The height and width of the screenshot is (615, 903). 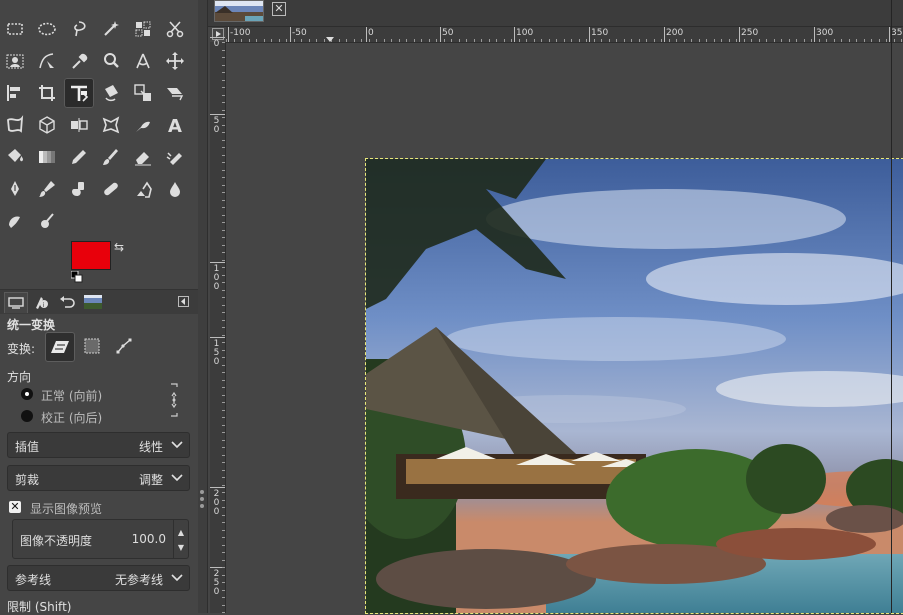 I want to click on unified-transform-tool-button, so click(x=79, y=93).